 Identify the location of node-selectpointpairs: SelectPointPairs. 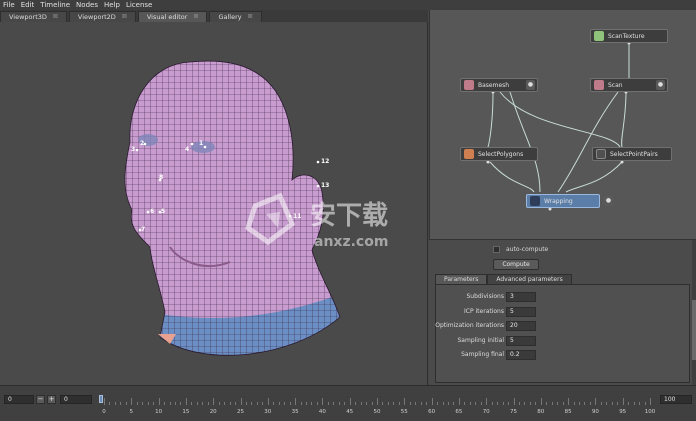
(632, 154).